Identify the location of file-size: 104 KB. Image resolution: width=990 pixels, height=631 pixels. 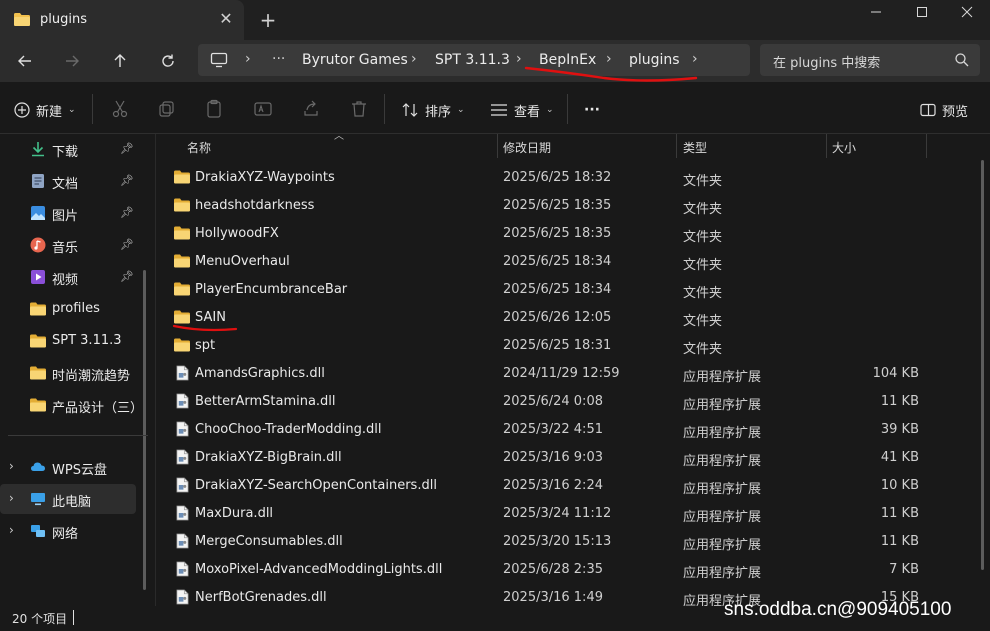
(895, 373).